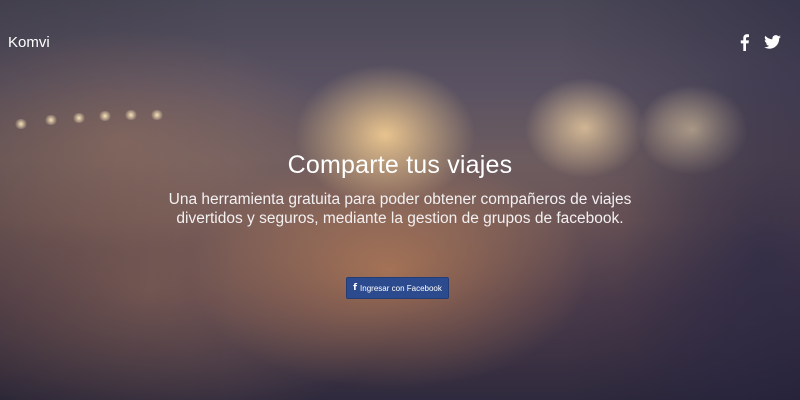 The width and height of the screenshot is (800, 400). I want to click on facebook-login-button: f Ingresar con Facebook, so click(397, 288).